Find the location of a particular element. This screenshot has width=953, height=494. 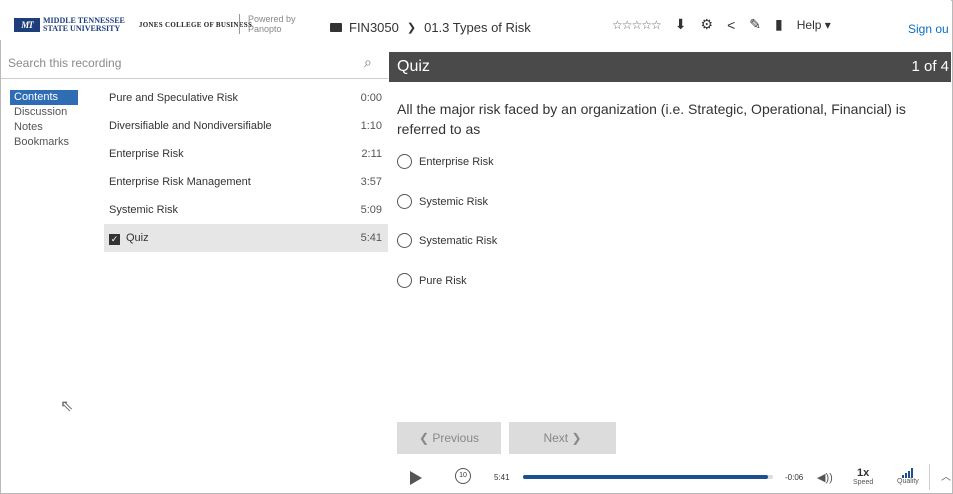

signal-bars-icon is located at coordinates (908, 473).